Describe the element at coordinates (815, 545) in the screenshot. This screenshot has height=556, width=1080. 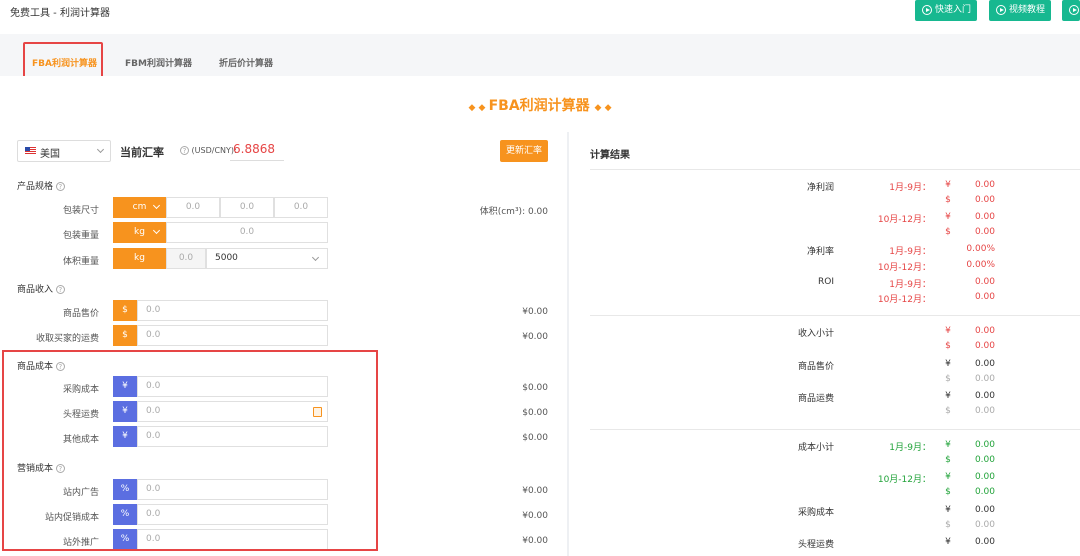
I see `first-freight-result-label: 头程运费` at that location.